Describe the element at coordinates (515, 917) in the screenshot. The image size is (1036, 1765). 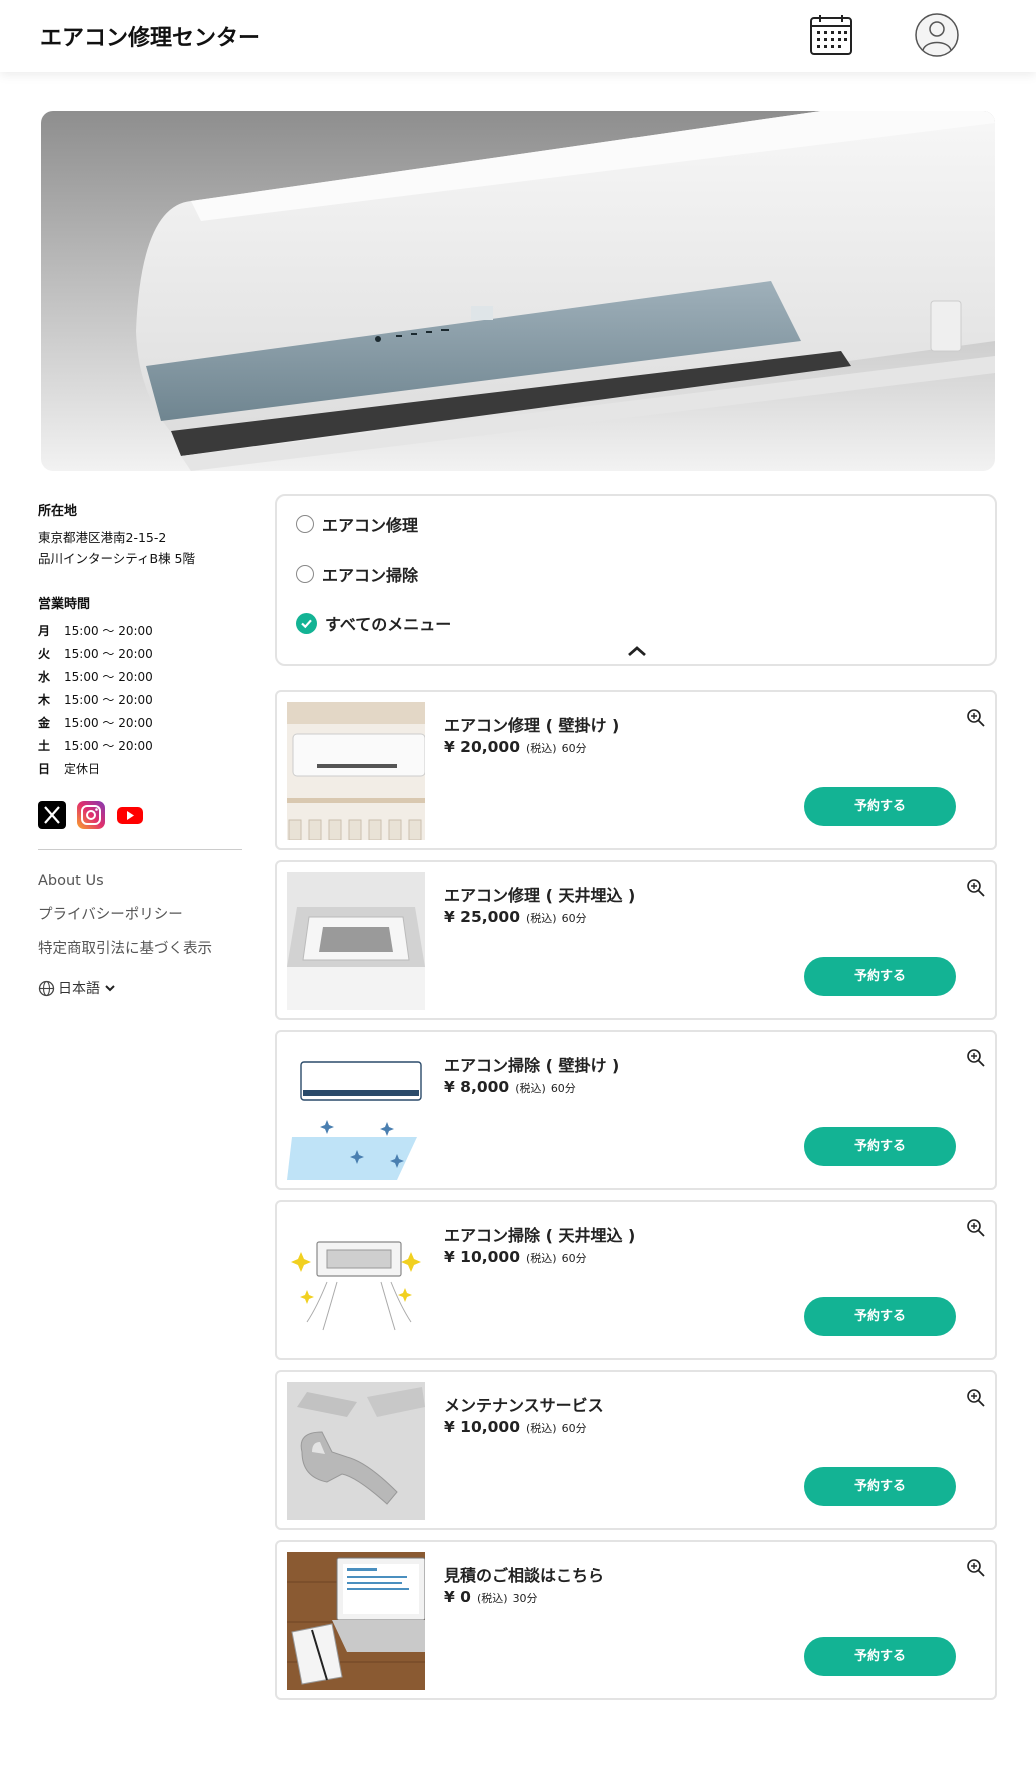
I see `service-price: ¥ 25,000 (税込) 60分` at that location.